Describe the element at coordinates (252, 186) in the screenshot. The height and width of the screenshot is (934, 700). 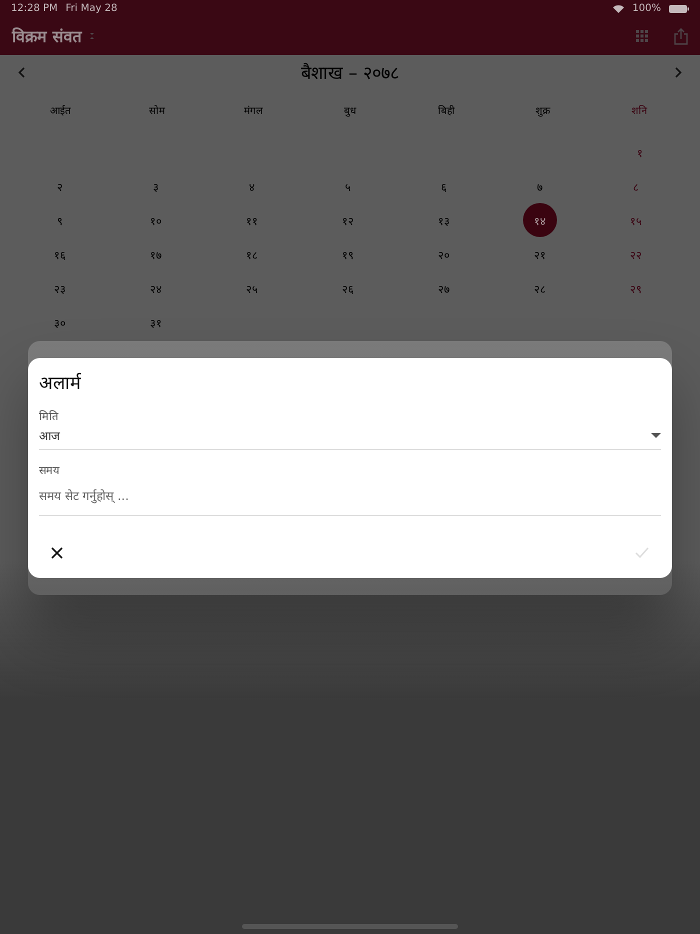
I see `calendar-day: ४` at that location.